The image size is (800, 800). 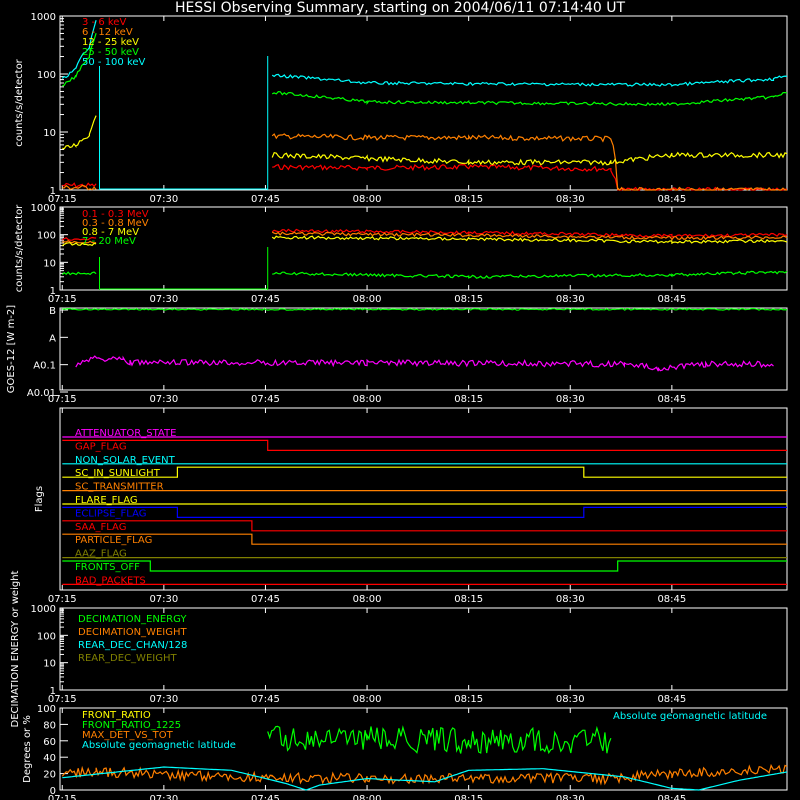 What do you see at coordinates (49, 775) in the screenshot?
I see `panel6-y-tick-label: 20` at bounding box center [49, 775].